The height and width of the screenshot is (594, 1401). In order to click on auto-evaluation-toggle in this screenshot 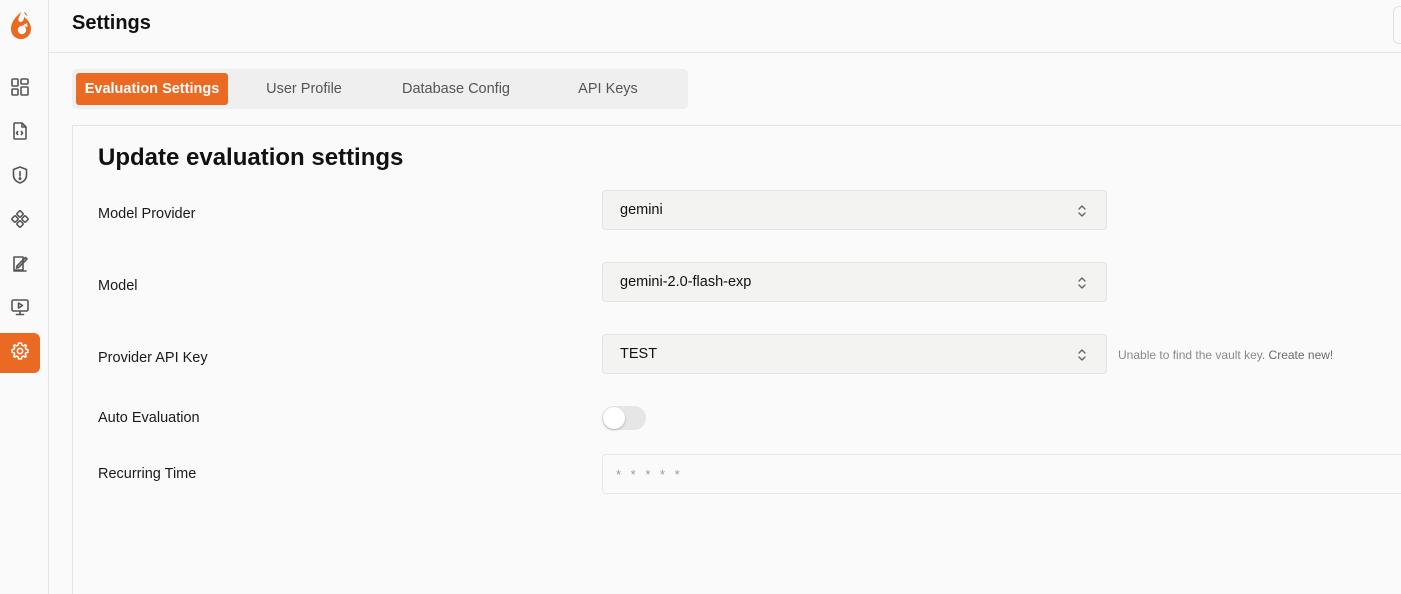, I will do `click(624, 418)`.